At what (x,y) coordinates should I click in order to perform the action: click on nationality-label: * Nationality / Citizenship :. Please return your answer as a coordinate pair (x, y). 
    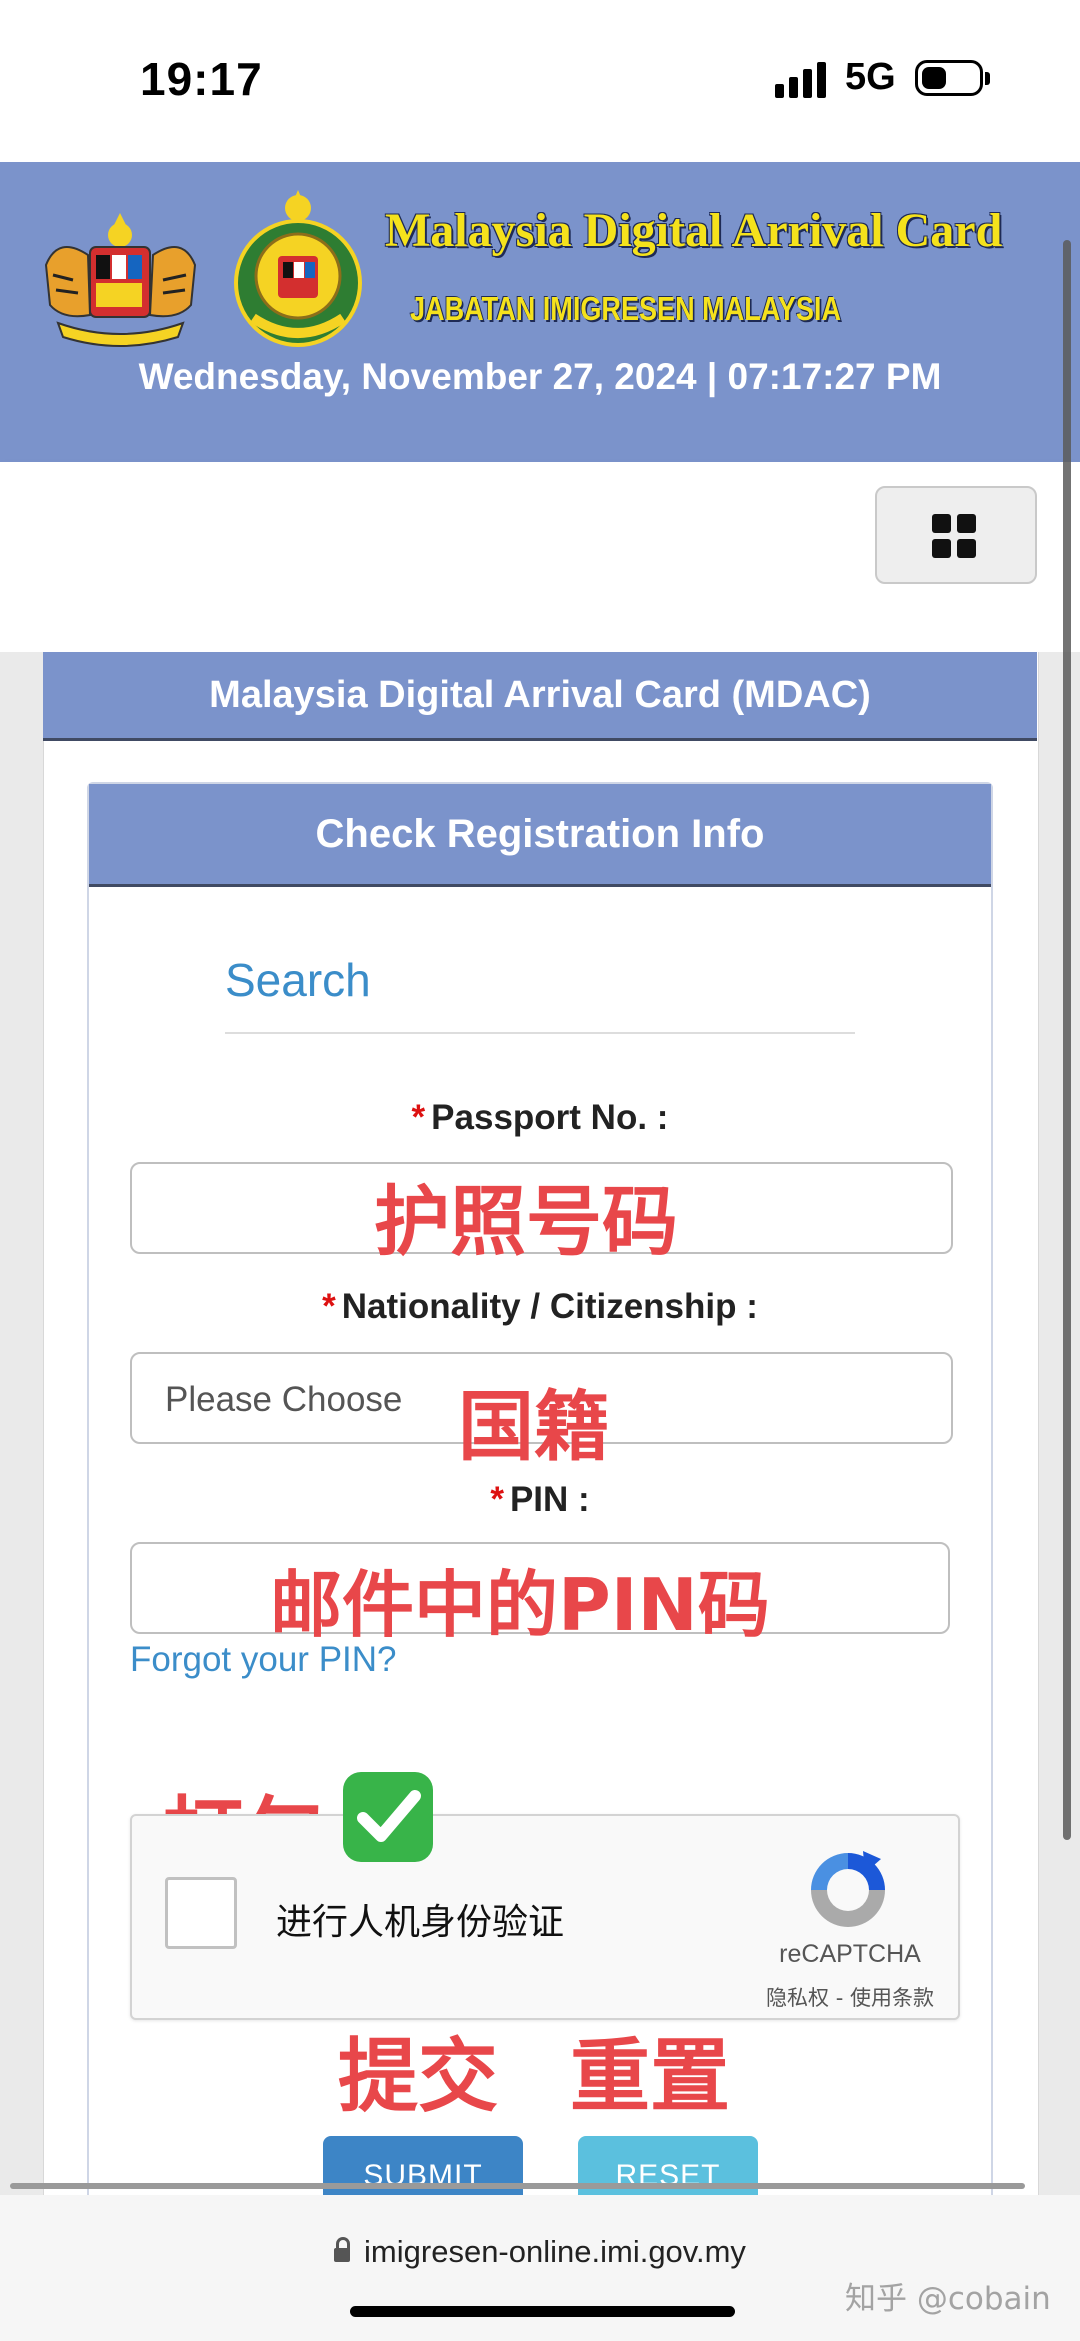
    Looking at the image, I should click on (540, 1307).